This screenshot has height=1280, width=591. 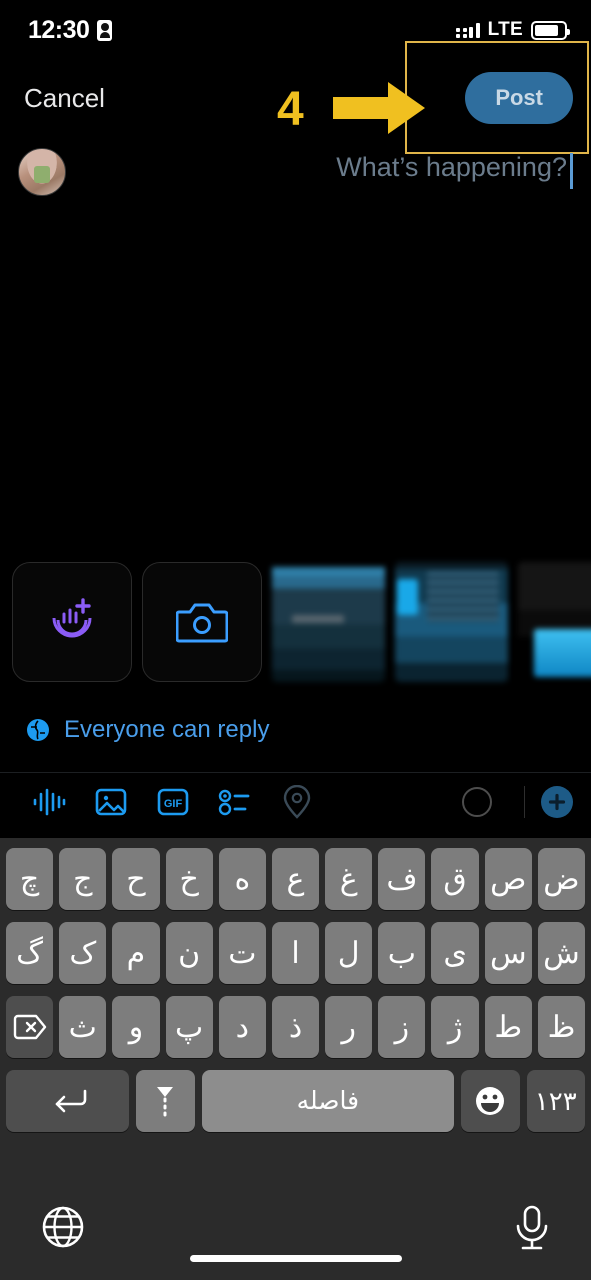 I want to click on key: ز, so click(x=402, y=1027).